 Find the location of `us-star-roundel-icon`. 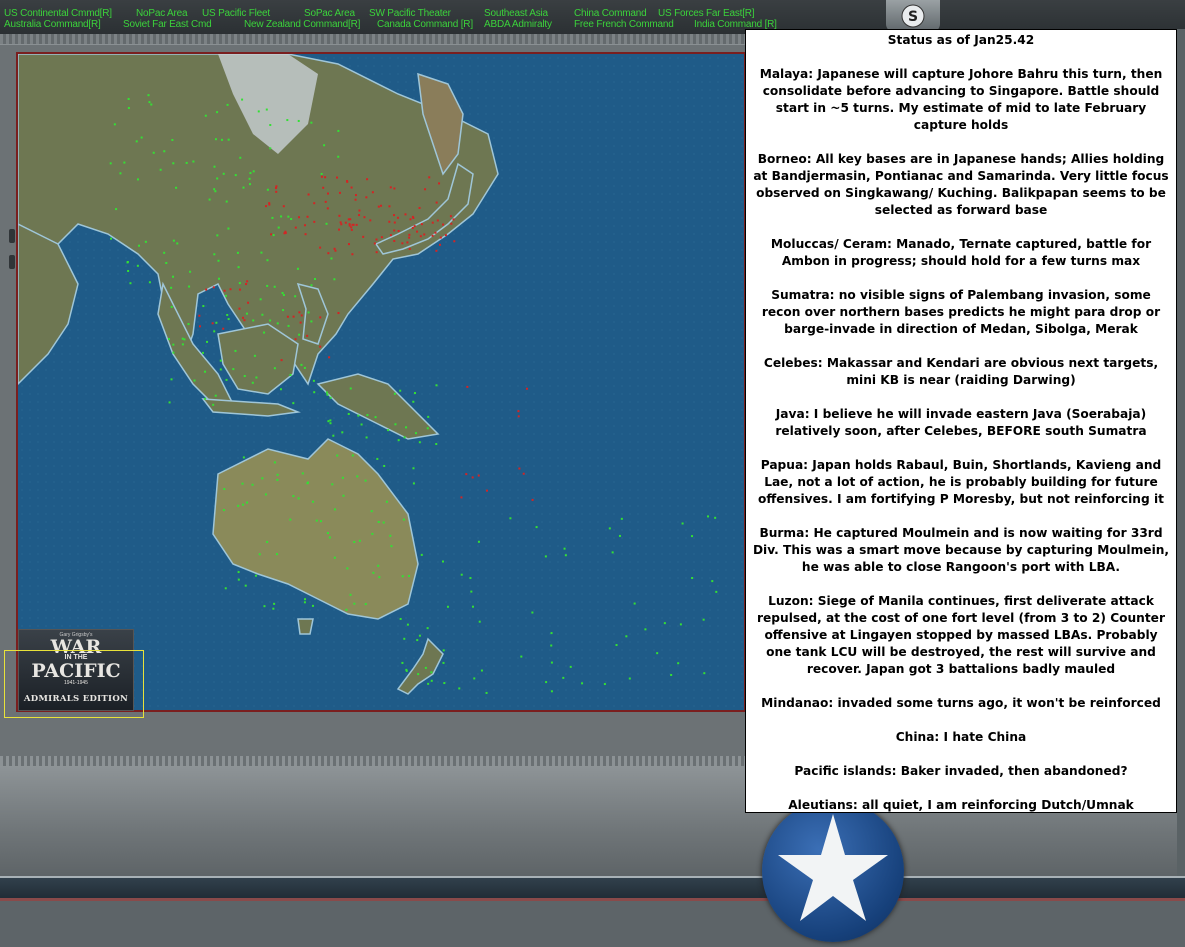

us-star-roundel-icon is located at coordinates (833, 871).